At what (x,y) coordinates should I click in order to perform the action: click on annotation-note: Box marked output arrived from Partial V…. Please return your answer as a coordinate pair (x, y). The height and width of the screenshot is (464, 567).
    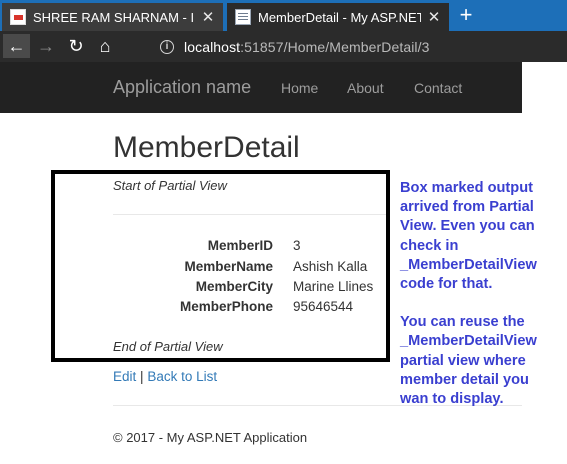
    Looking at the image, I should click on (480, 294).